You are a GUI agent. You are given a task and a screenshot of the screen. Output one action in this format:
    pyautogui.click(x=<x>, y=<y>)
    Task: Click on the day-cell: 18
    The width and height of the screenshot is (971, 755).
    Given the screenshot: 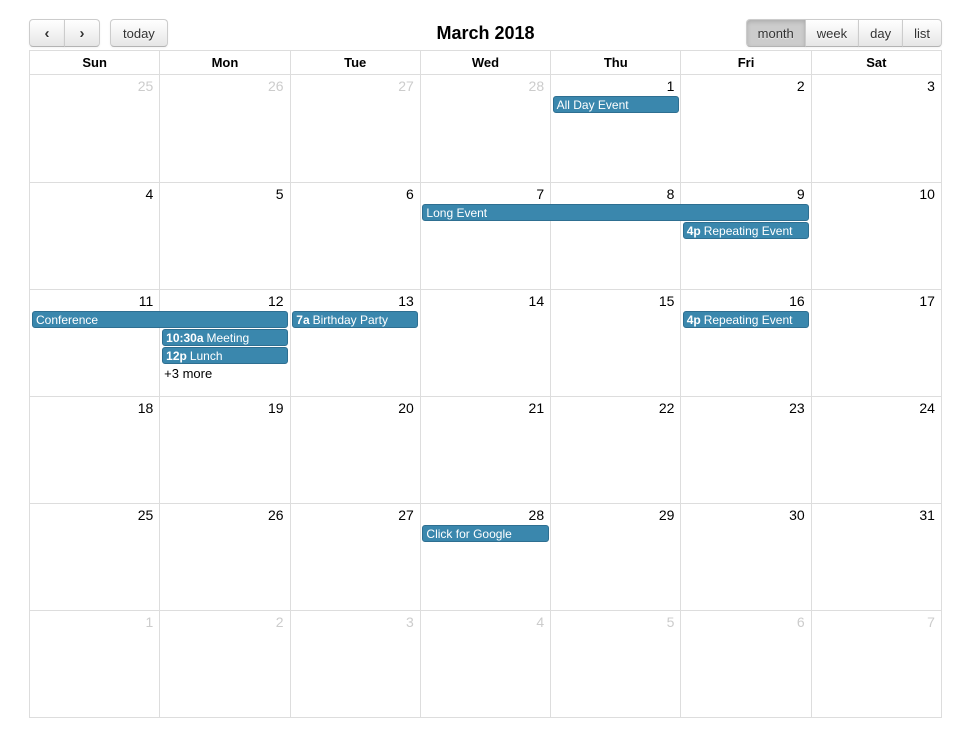 What is the action you would take?
    pyautogui.click(x=94, y=450)
    